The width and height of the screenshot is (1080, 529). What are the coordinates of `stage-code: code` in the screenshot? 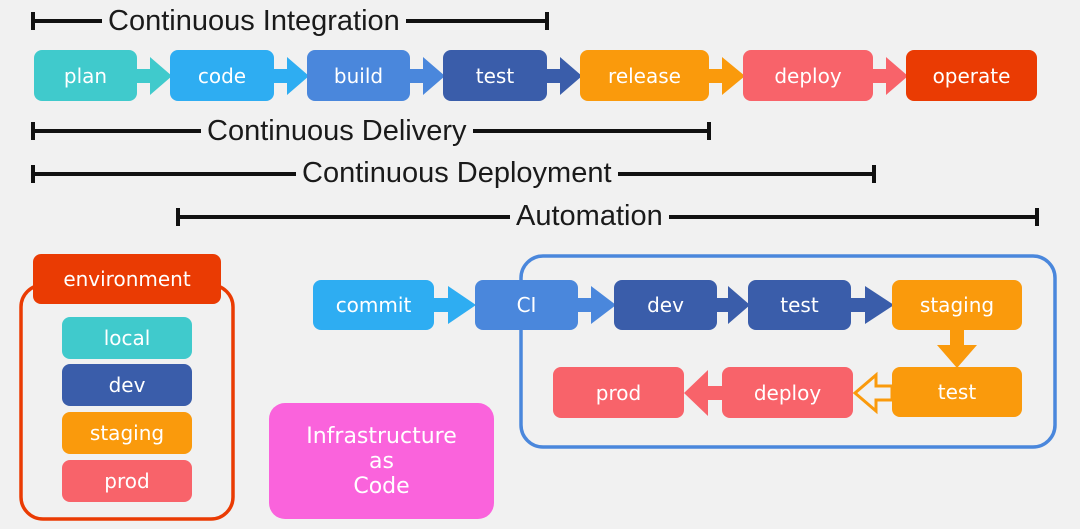 It's located at (222, 75).